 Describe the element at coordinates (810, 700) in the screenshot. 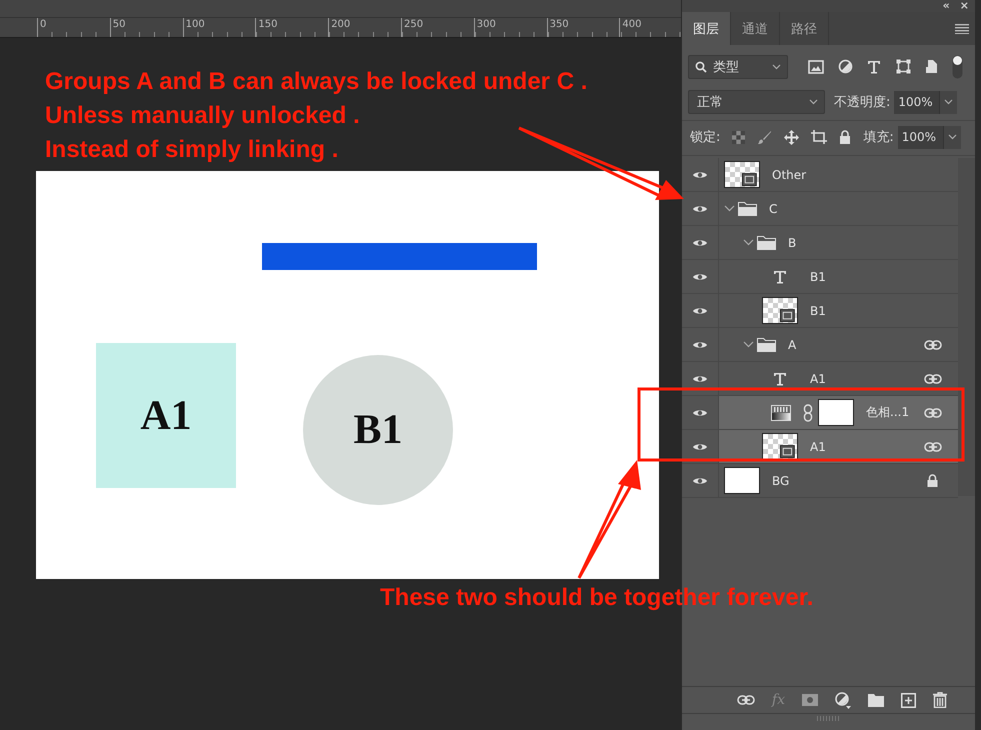

I see `mask-icon` at that location.